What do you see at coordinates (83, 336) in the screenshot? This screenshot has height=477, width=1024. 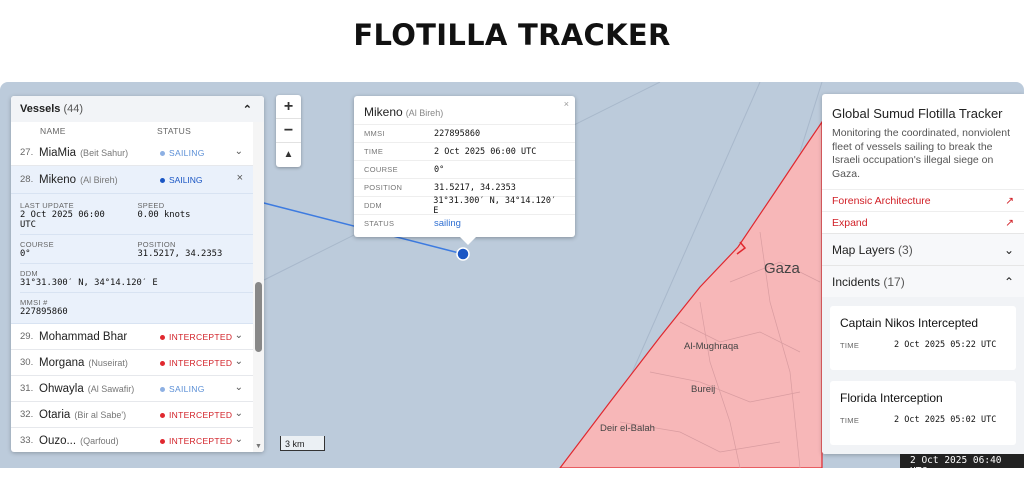 I see `vessel-name: Mohammad Bhar` at bounding box center [83, 336].